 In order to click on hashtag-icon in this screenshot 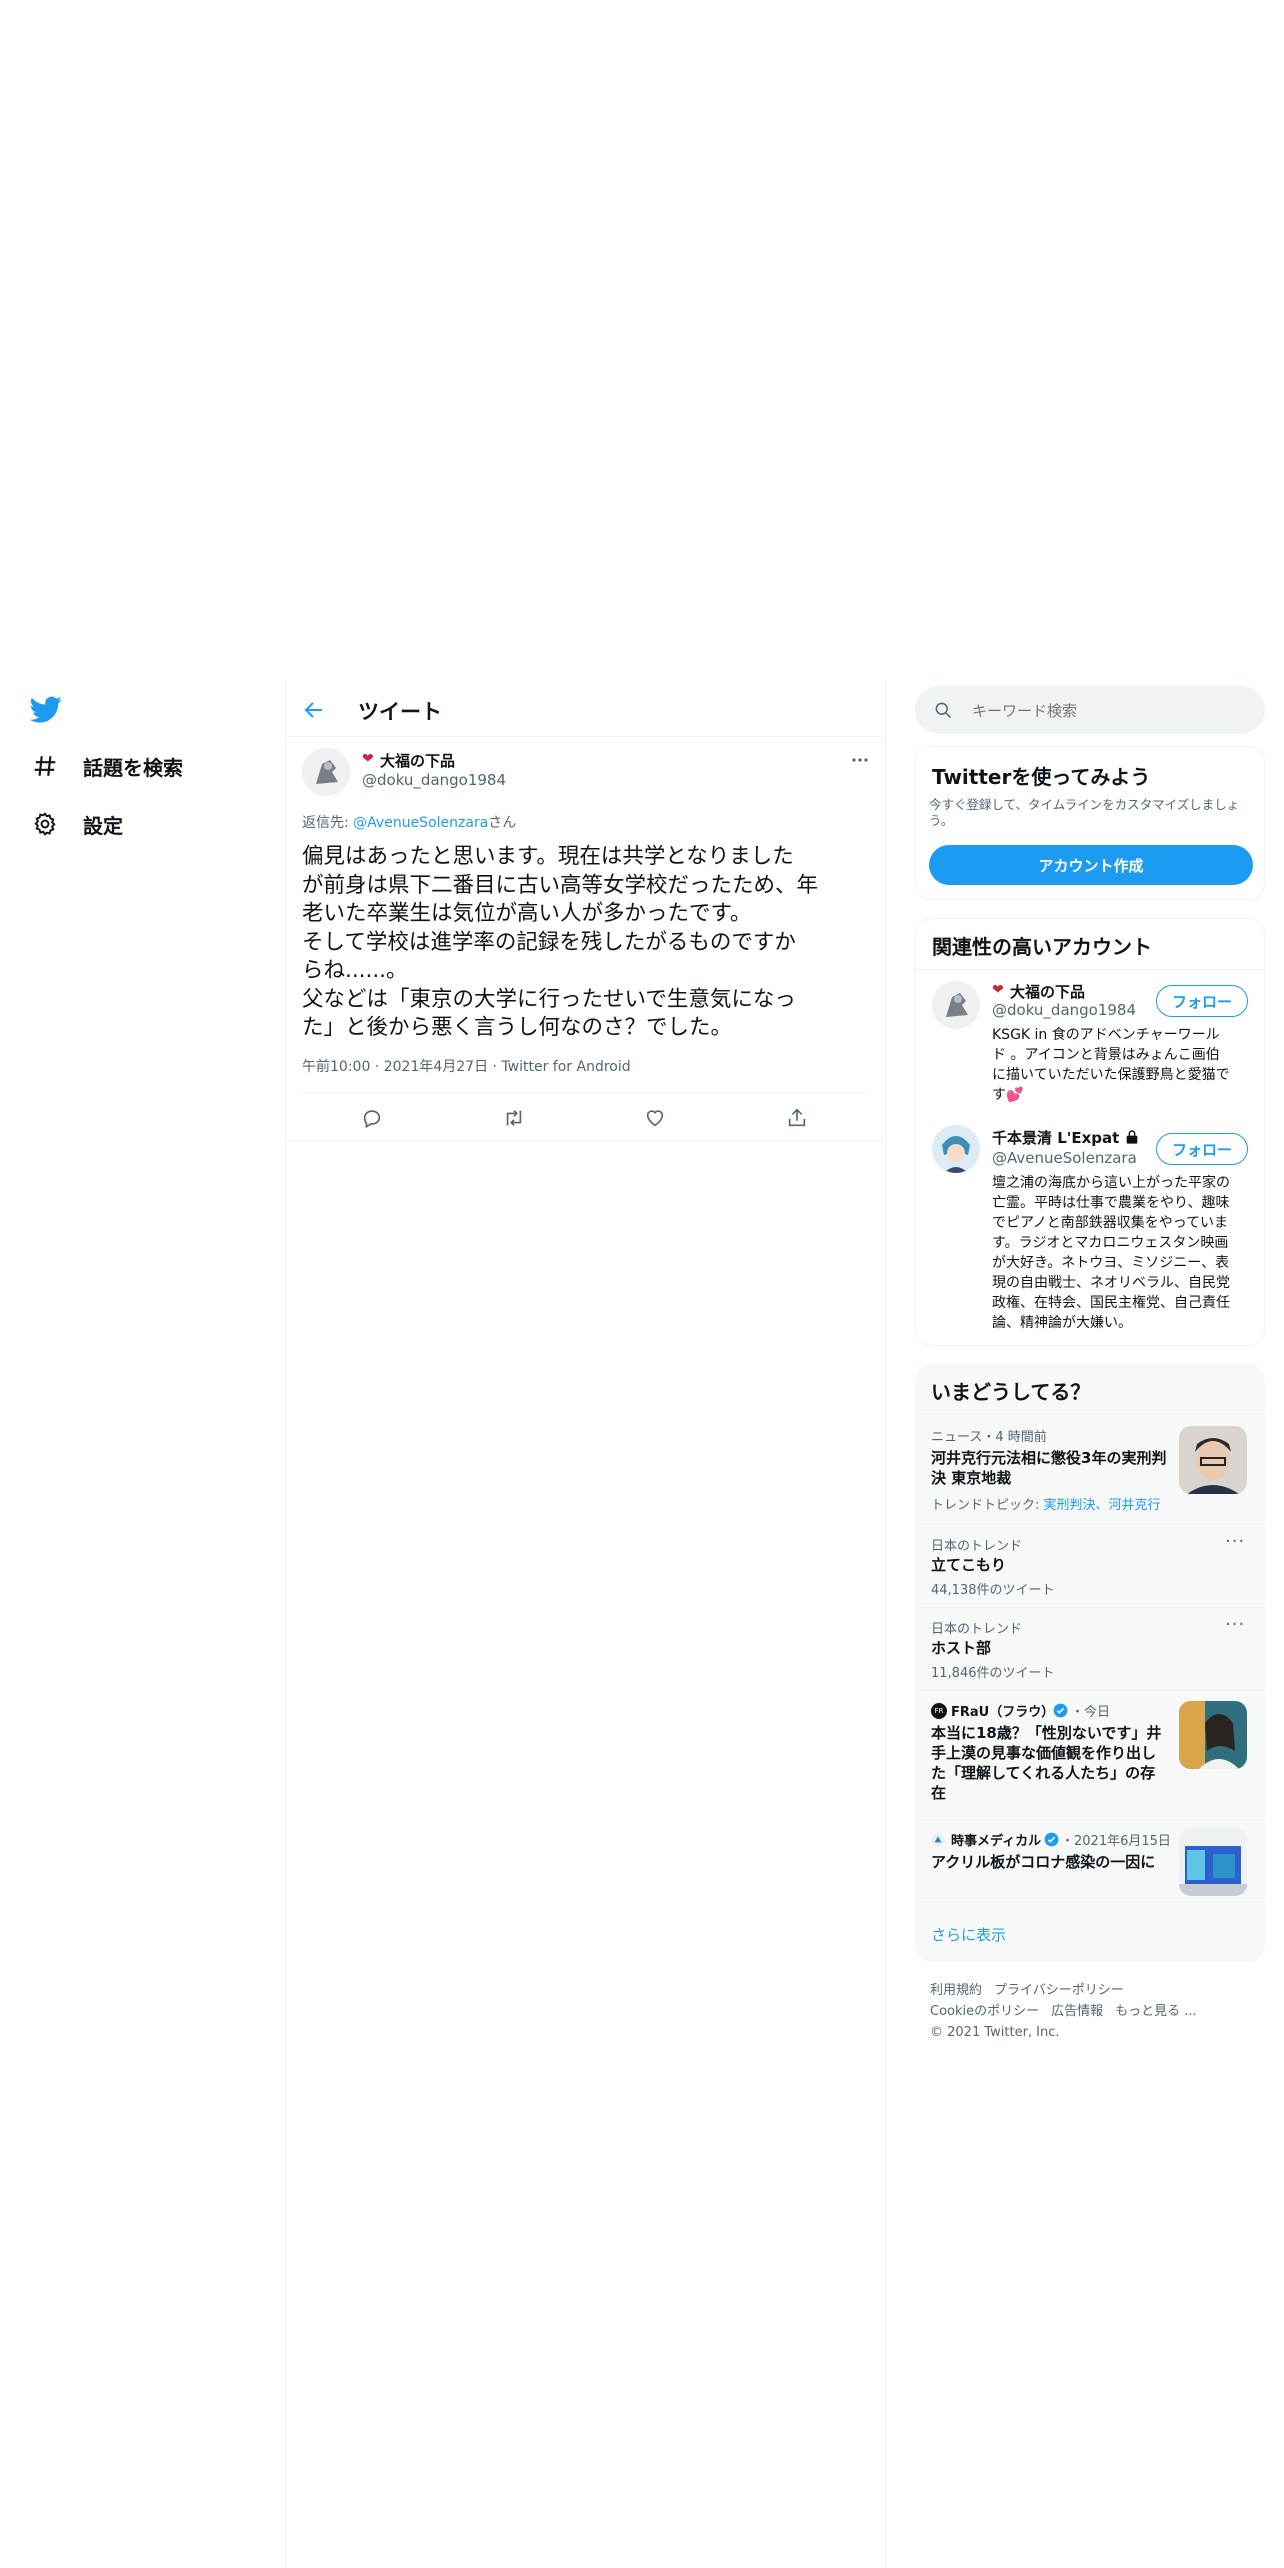, I will do `click(45, 766)`.